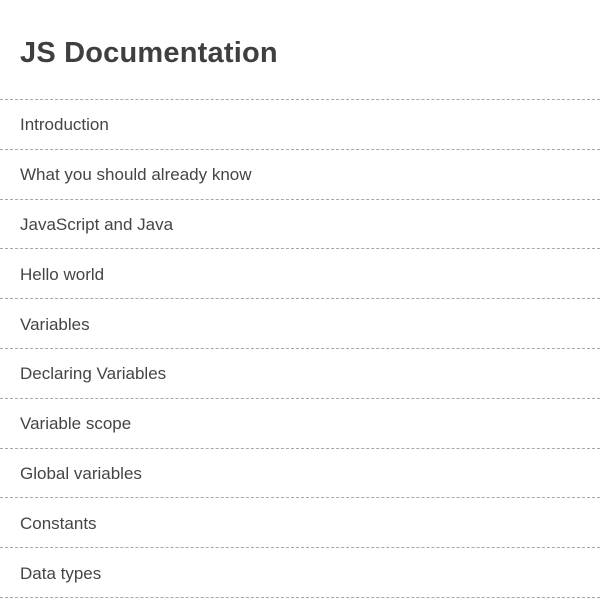 The image size is (600, 600). I want to click on nav-item-constants: Constants, so click(300, 523).